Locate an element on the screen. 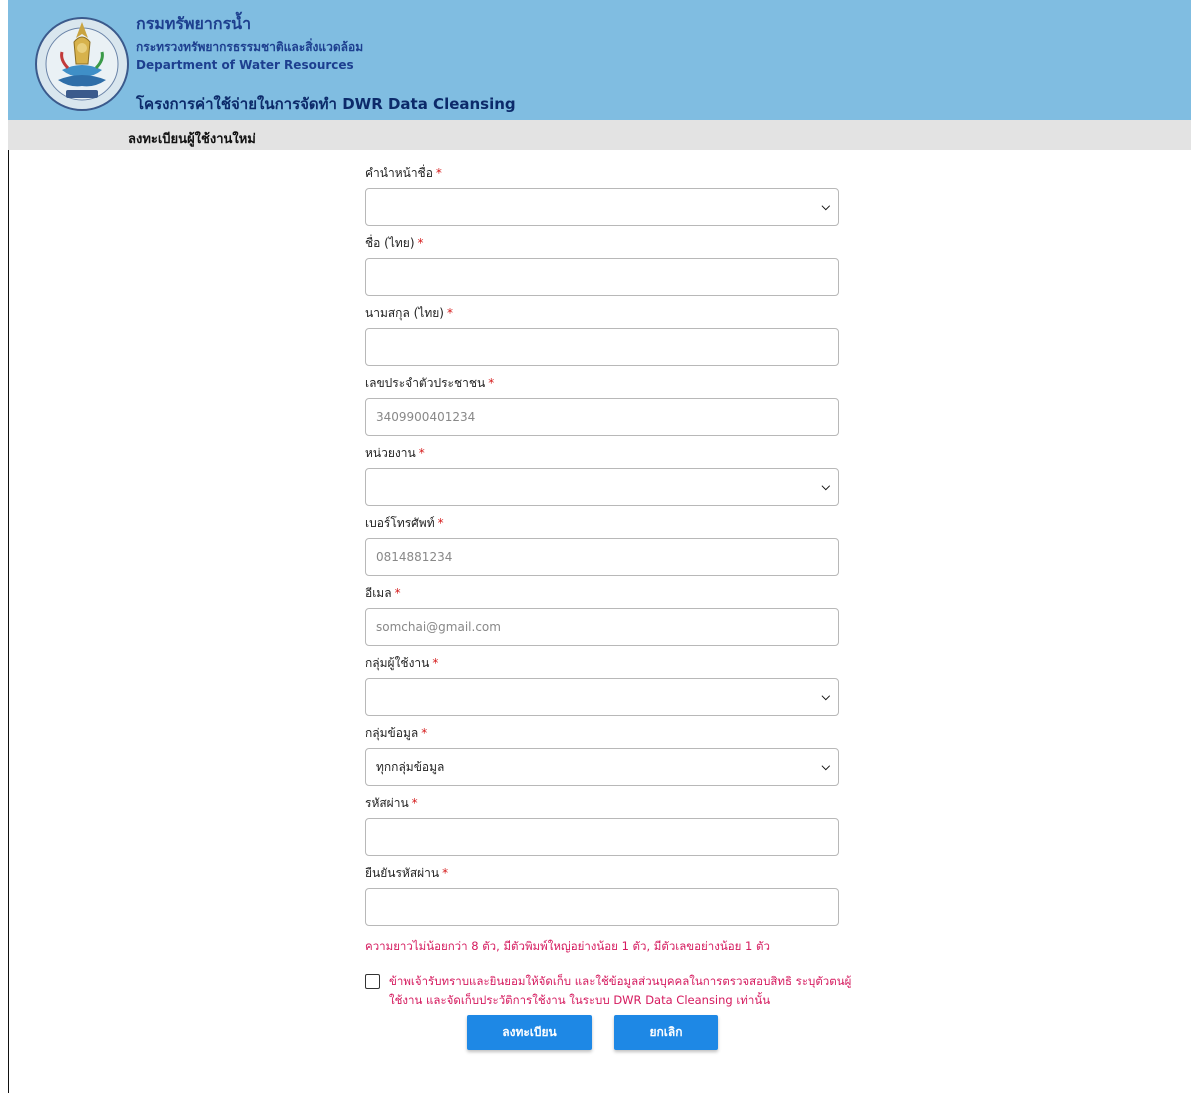 Image resolution: width=1191 pixels, height=1093 pixels. confirm-password-label: ยืนยันรหัสผ่าน * is located at coordinates (407, 873).